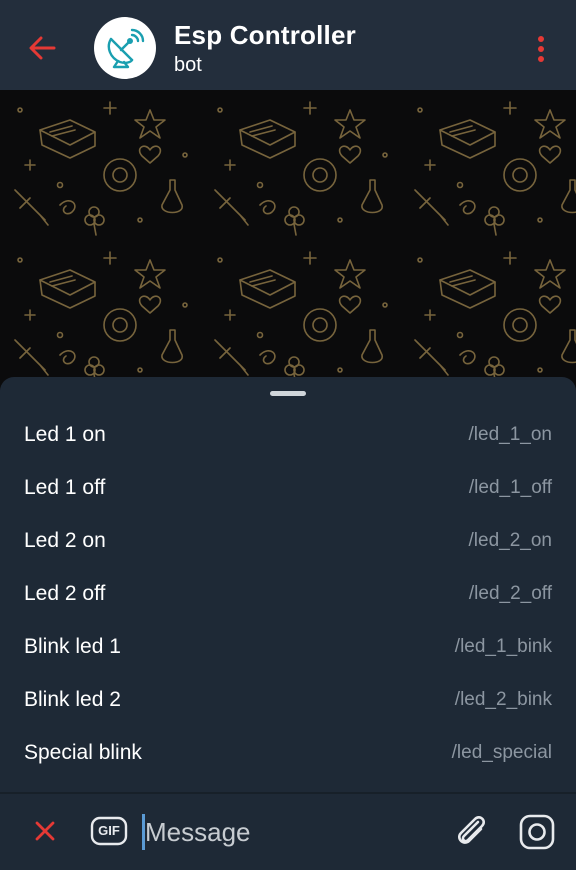  What do you see at coordinates (503, 646) in the screenshot?
I see `command-text: /led_1_bink` at bounding box center [503, 646].